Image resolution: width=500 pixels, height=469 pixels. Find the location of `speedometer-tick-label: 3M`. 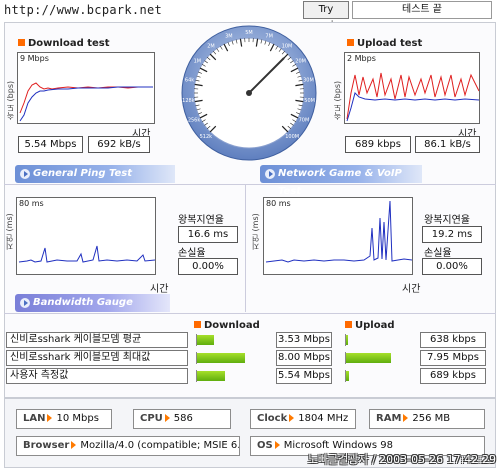

speedometer-tick-label: 3M is located at coordinates (229, 36).